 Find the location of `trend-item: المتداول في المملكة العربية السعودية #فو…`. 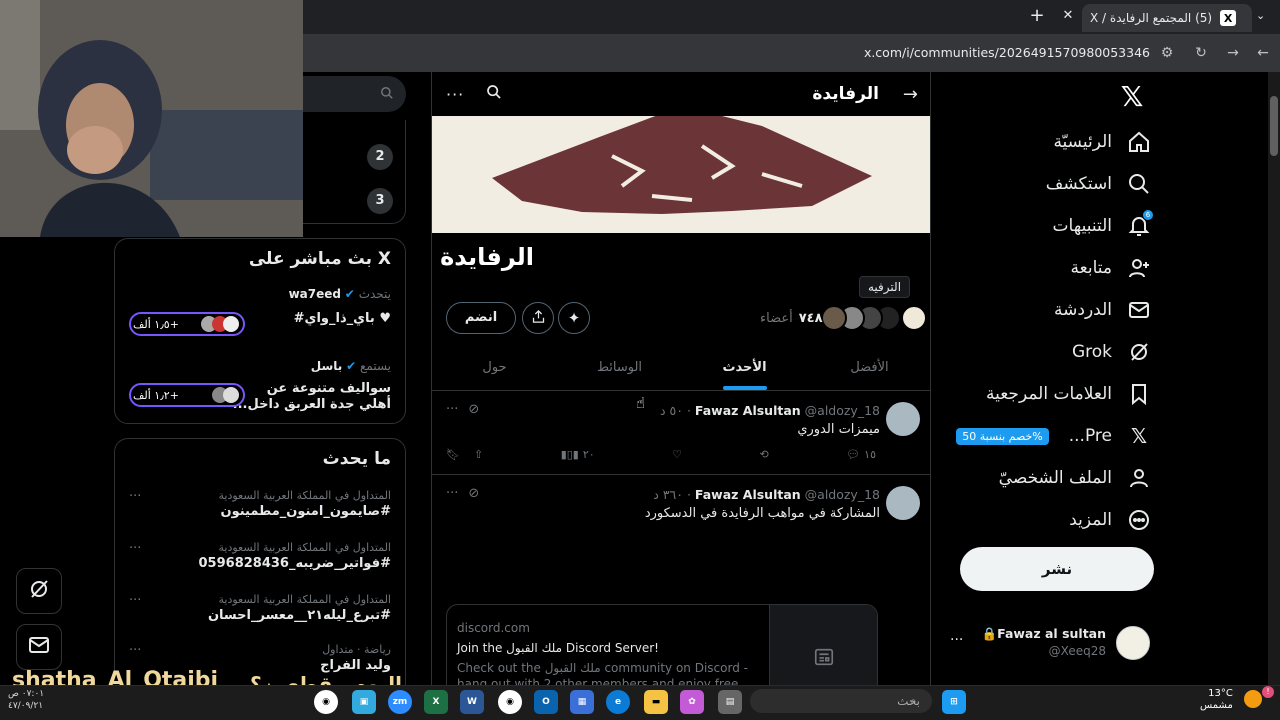

trend-item: المتداول في المملكة العربية السعودية #فو… is located at coordinates (259, 556).